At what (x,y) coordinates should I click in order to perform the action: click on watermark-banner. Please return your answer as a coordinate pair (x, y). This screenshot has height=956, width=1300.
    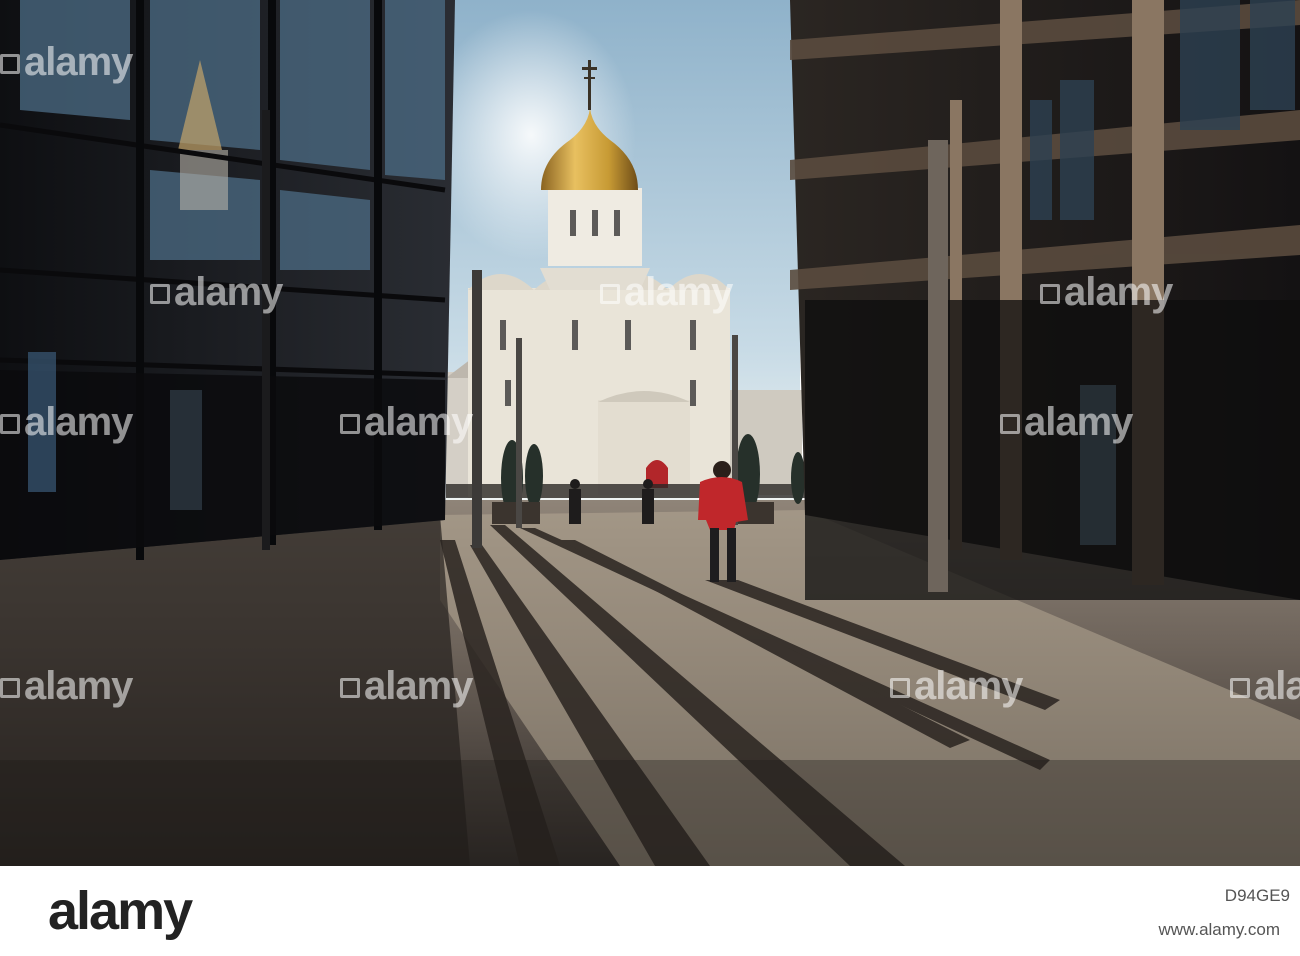
    Looking at the image, I should click on (650, 911).